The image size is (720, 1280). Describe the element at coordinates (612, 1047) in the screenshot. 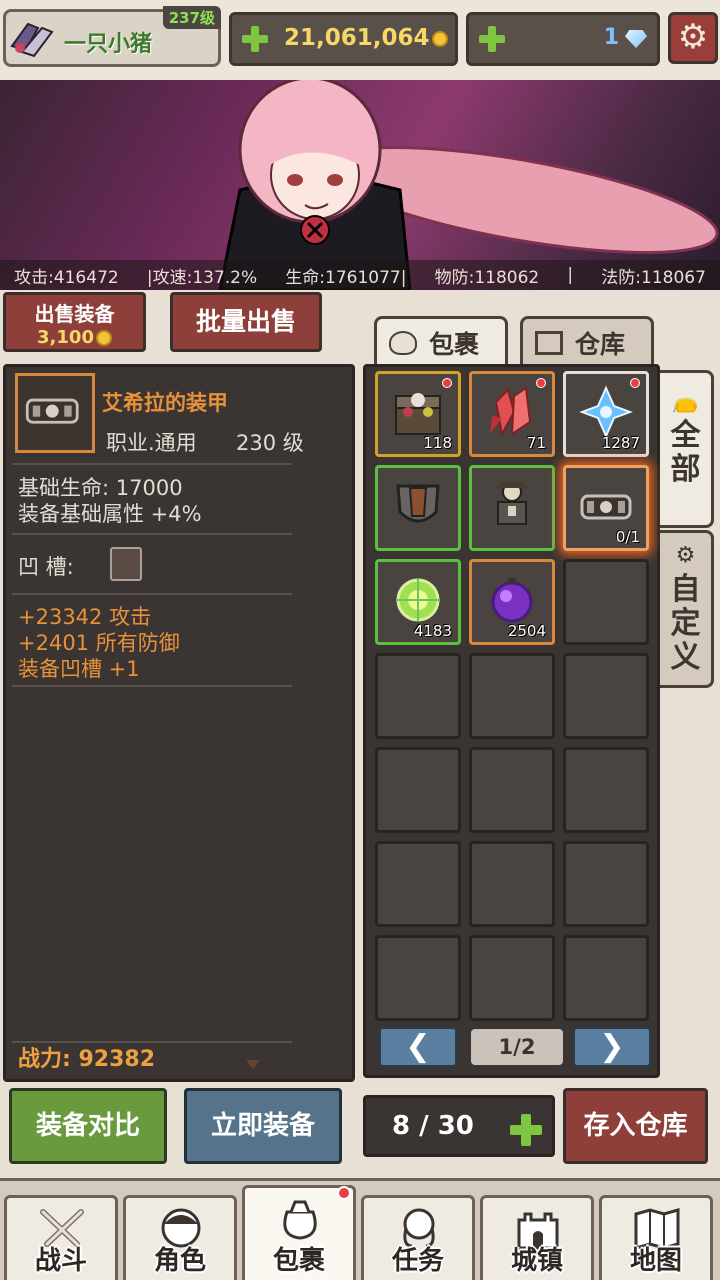

I see `next-page-button: ❯` at that location.